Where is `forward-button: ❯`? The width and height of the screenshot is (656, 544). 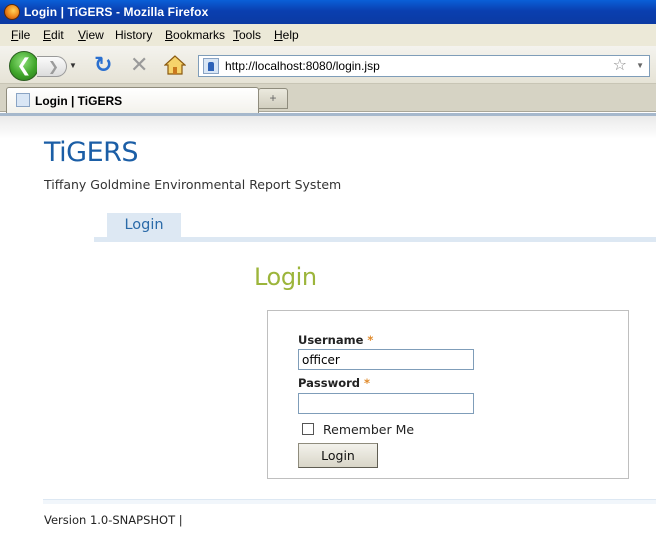
forward-button: ❯ is located at coordinates (52, 66).